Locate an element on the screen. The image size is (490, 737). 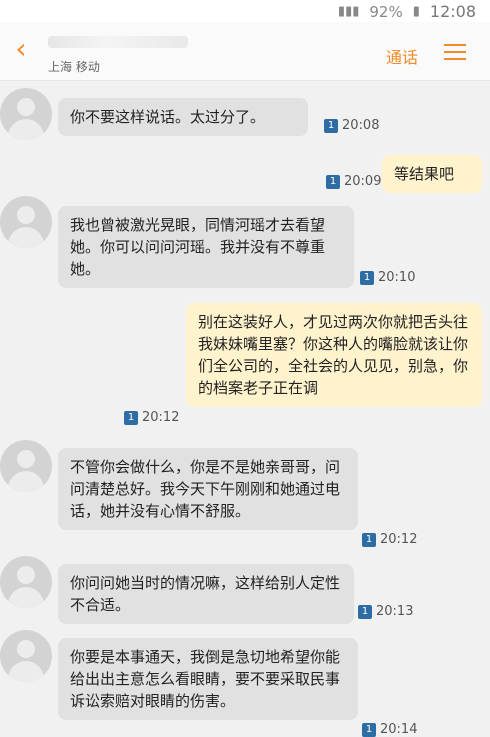
incoming-message: 我也曾被激光晃眼，同情河瑶才去看望她。你可以问问河瑶。我并没有不尊重她。 is located at coordinates (206, 247).